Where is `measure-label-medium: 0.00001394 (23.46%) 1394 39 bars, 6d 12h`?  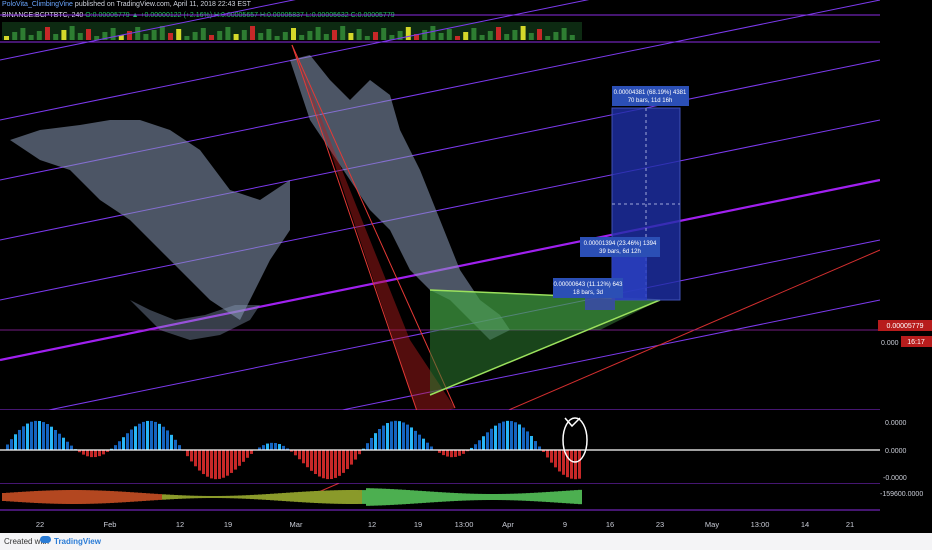
measure-label-medium: 0.00001394 (23.46%) 1394 39 bars, 6d 12h is located at coordinates (620, 247).